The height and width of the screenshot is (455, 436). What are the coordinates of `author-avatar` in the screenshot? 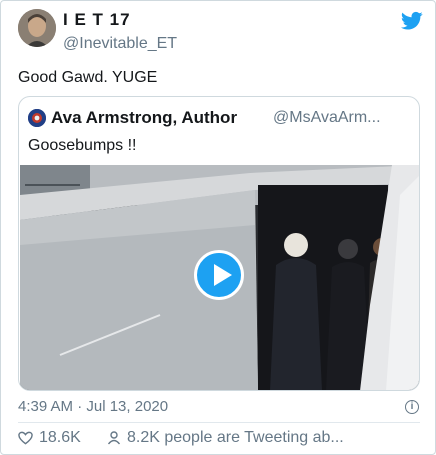 It's located at (37, 28).